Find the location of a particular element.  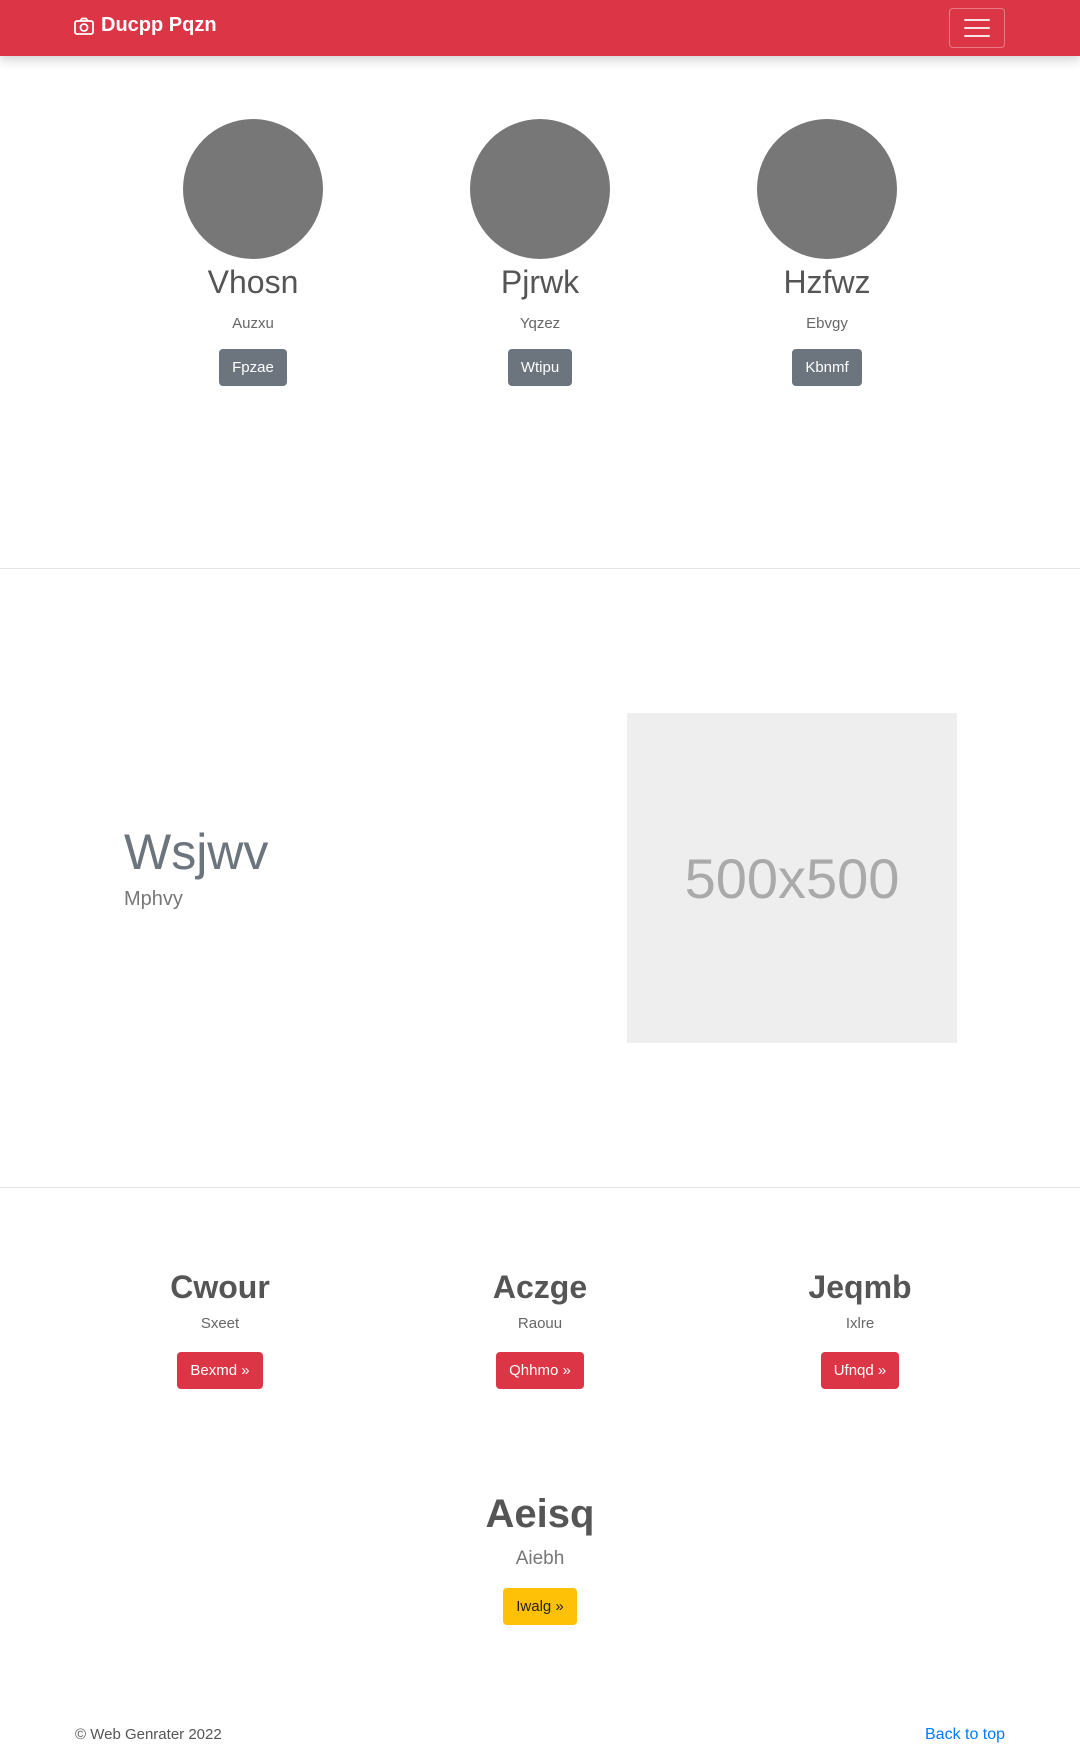

column-subtitle: Raouu is located at coordinates (540, 1323).